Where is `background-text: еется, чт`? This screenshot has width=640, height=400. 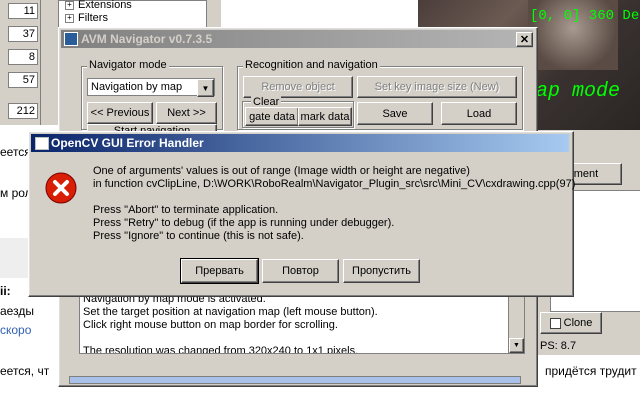
background-text: еется, чт is located at coordinates (25, 371).